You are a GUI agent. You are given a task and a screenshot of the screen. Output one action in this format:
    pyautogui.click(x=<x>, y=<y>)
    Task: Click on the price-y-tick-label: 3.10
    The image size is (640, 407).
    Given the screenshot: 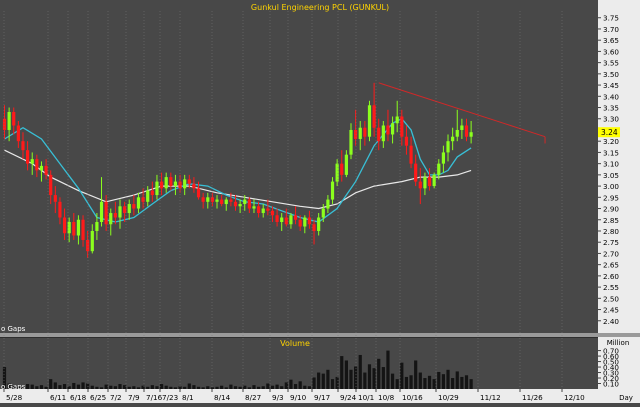 What is the action you would take?
    pyautogui.click(x=611, y=164)
    